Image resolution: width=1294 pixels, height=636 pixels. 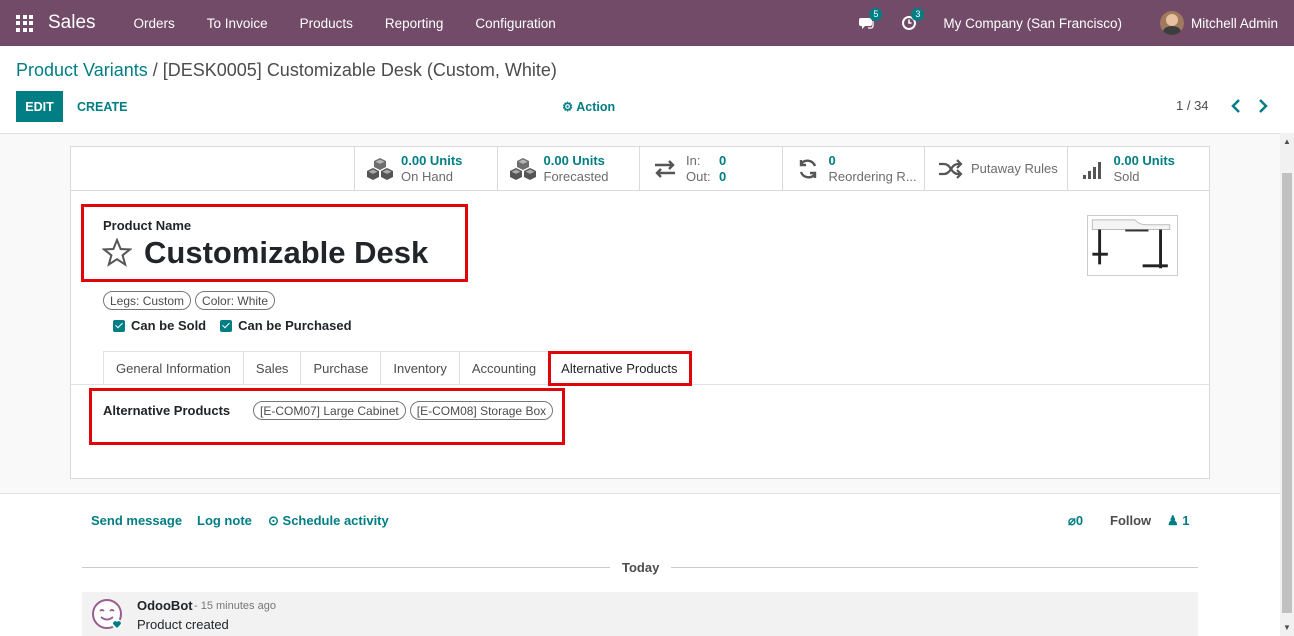 I want to click on attribute-tags: Legs: Custom Color: White, so click(x=191, y=300).